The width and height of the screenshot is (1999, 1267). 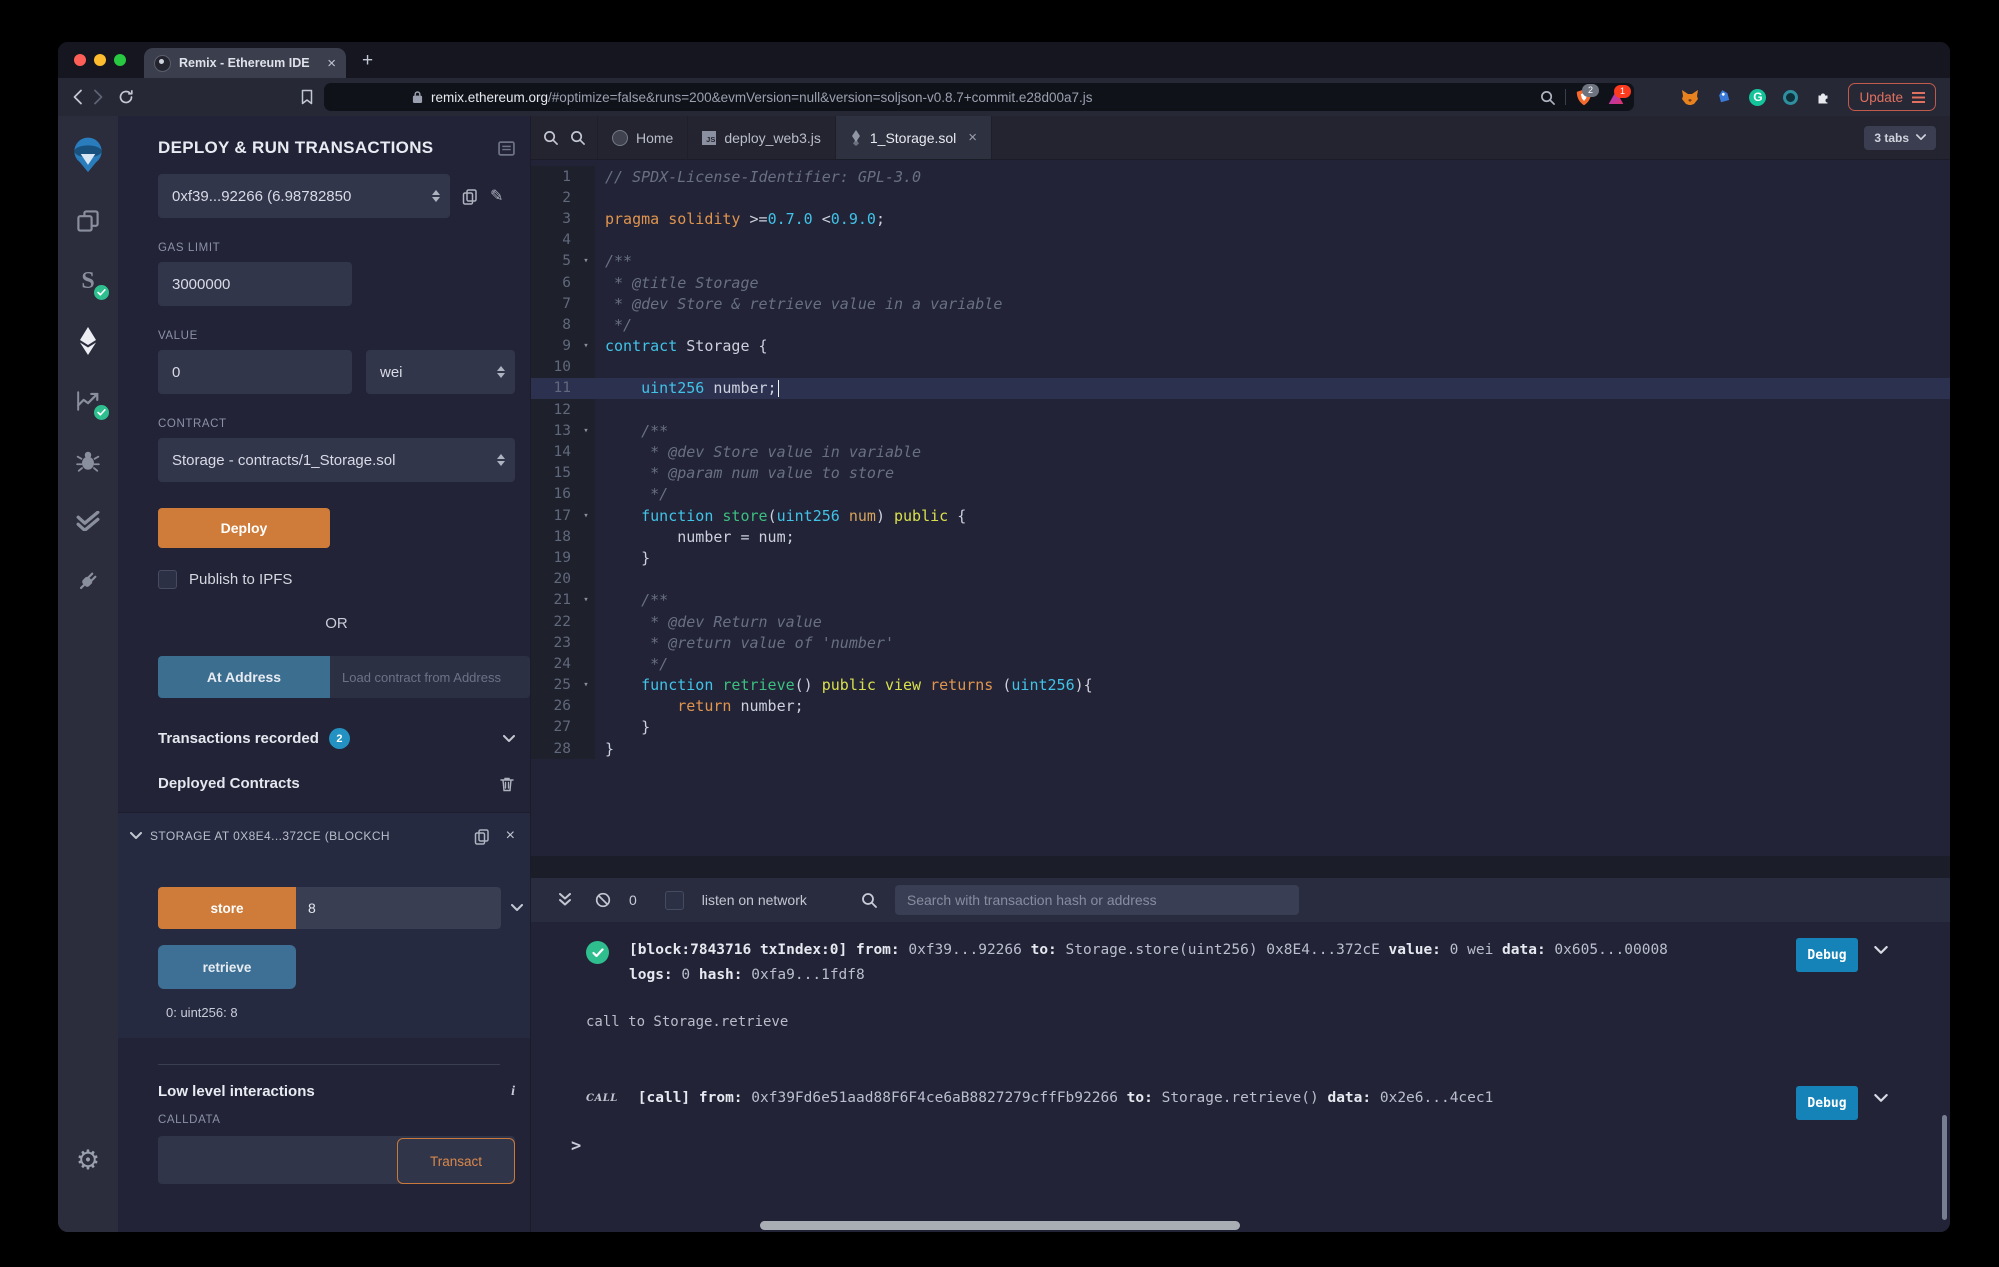 What do you see at coordinates (126, 97) in the screenshot?
I see `reload-button` at bounding box center [126, 97].